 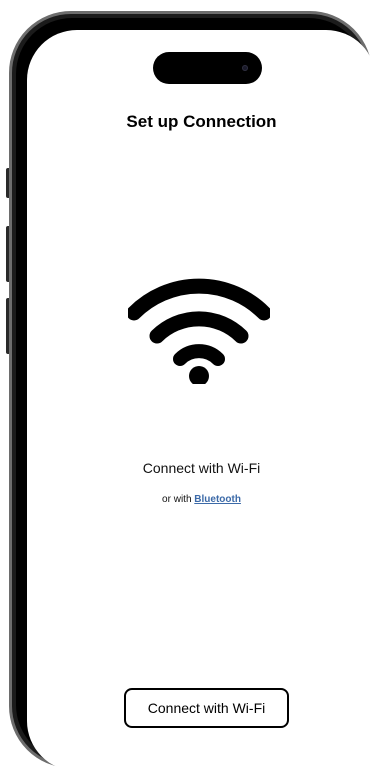 What do you see at coordinates (217, 499) in the screenshot?
I see `bluetooth-link: Bluetooth` at bounding box center [217, 499].